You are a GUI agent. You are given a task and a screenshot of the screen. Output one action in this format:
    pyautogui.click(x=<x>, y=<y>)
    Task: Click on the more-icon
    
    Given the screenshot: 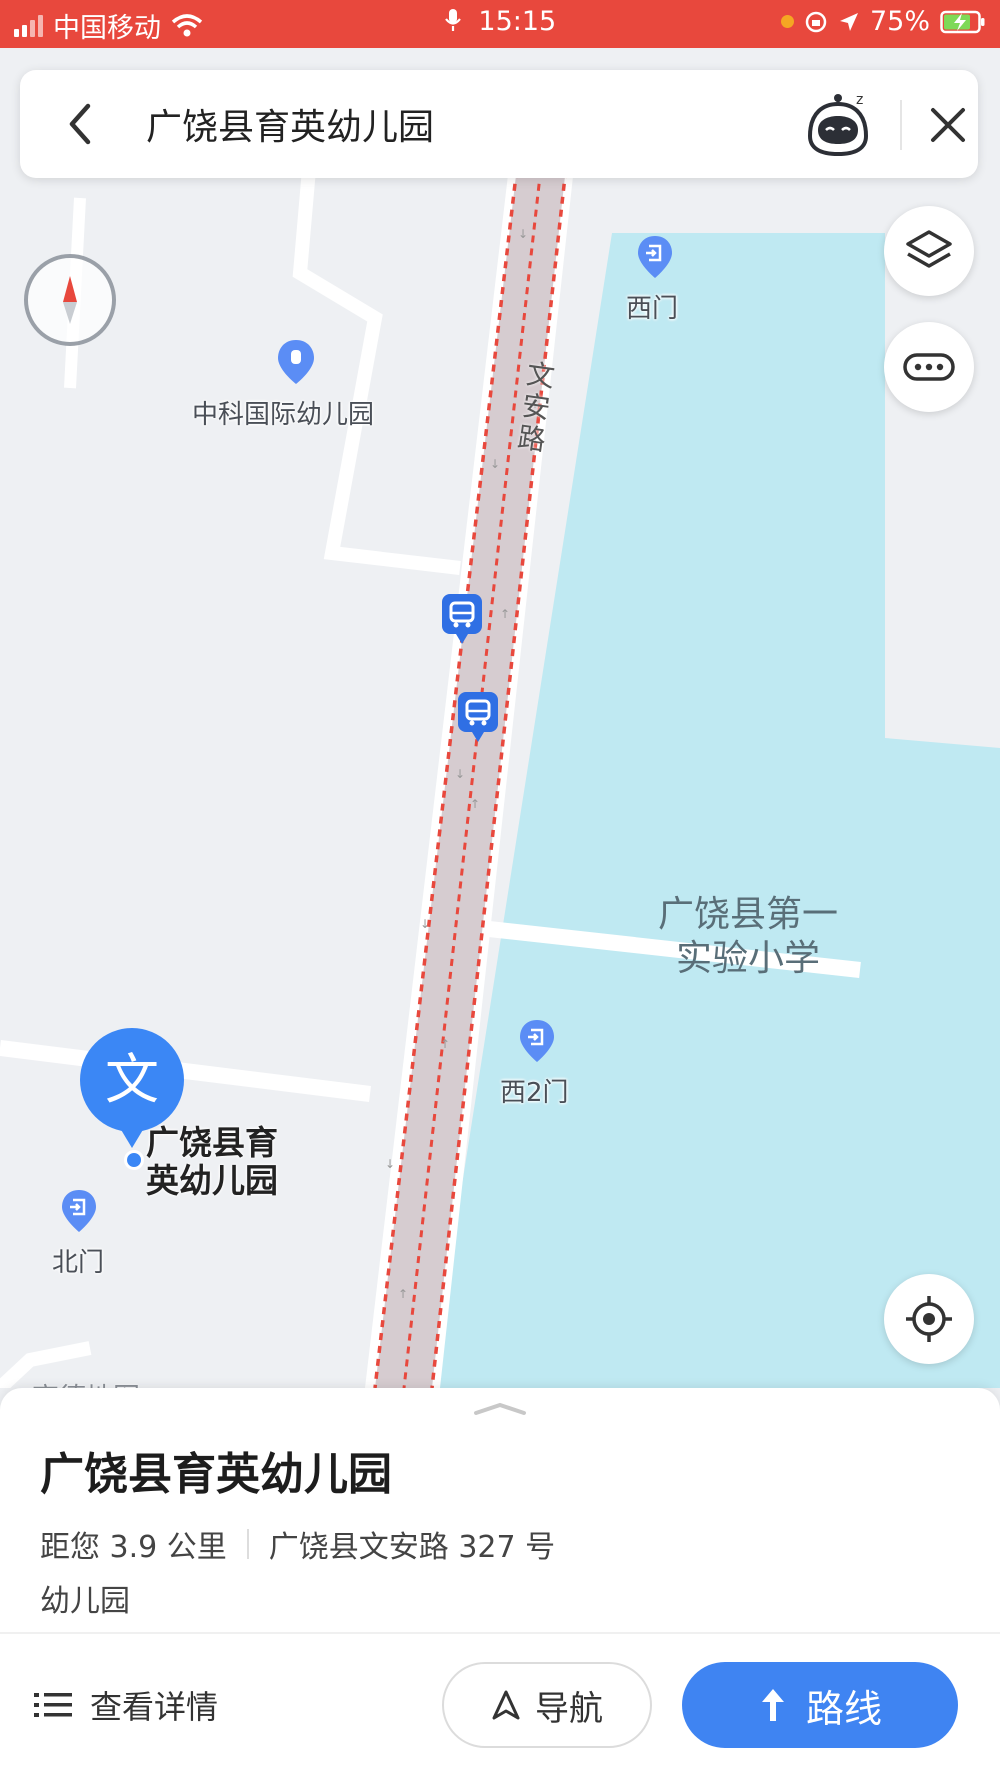 What is the action you would take?
    pyautogui.click(x=929, y=367)
    